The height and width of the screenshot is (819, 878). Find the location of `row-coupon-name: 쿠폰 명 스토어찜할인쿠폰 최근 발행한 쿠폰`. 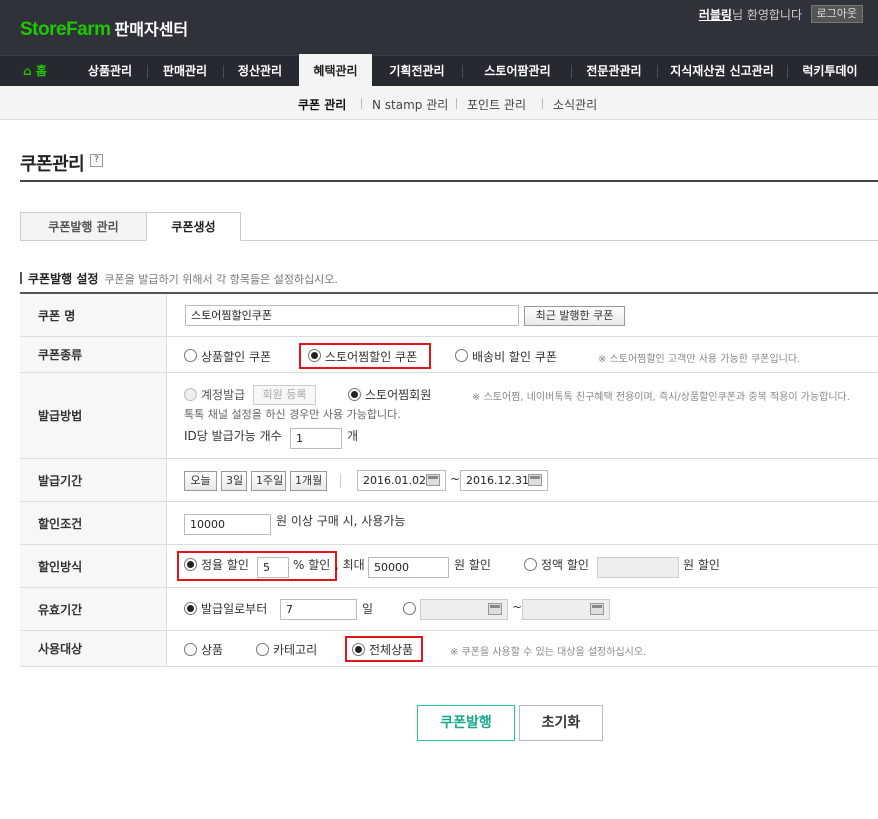

row-coupon-name: 쿠폰 명 스토어찜할인쿠폰 최근 발행한 쿠폰 is located at coordinates (449, 315).